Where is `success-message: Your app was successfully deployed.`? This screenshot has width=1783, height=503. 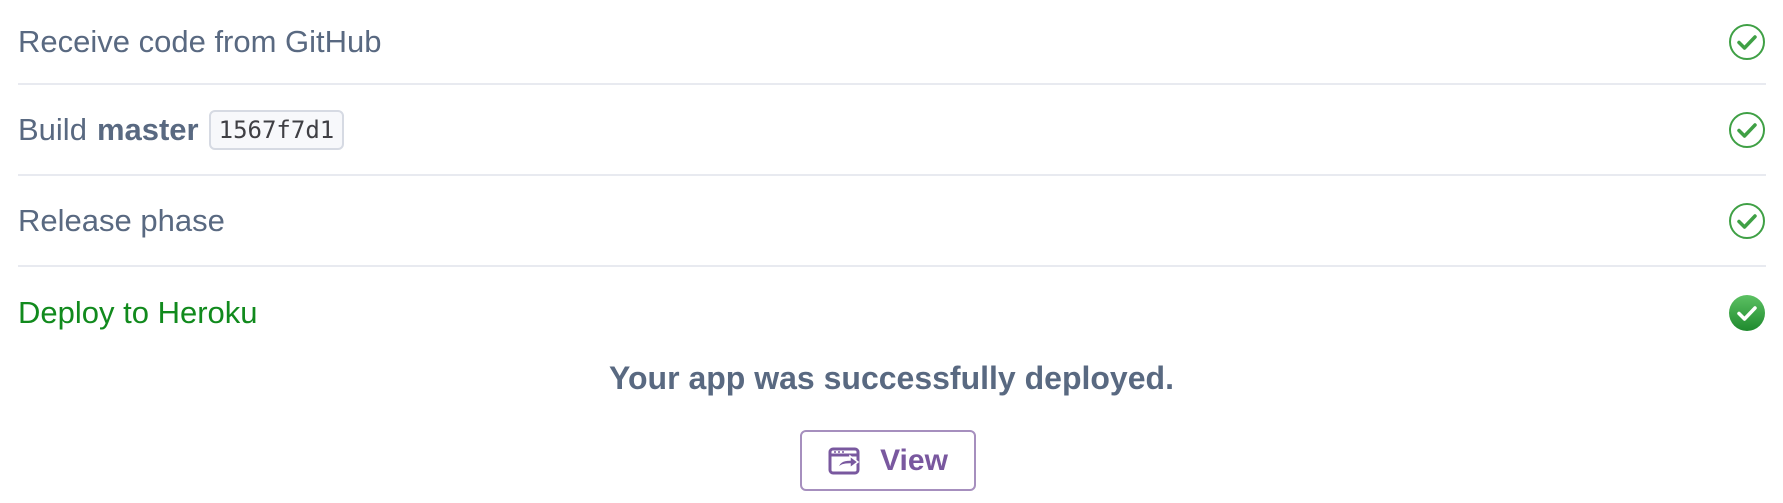 success-message: Your app was successfully deployed. is located at coordinates (891, 378).